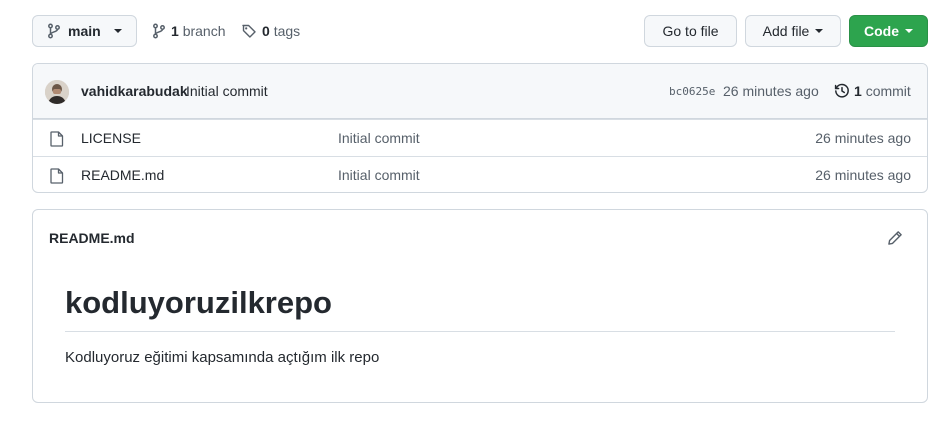  I want to click on branch-name: main, so click(84, 31).